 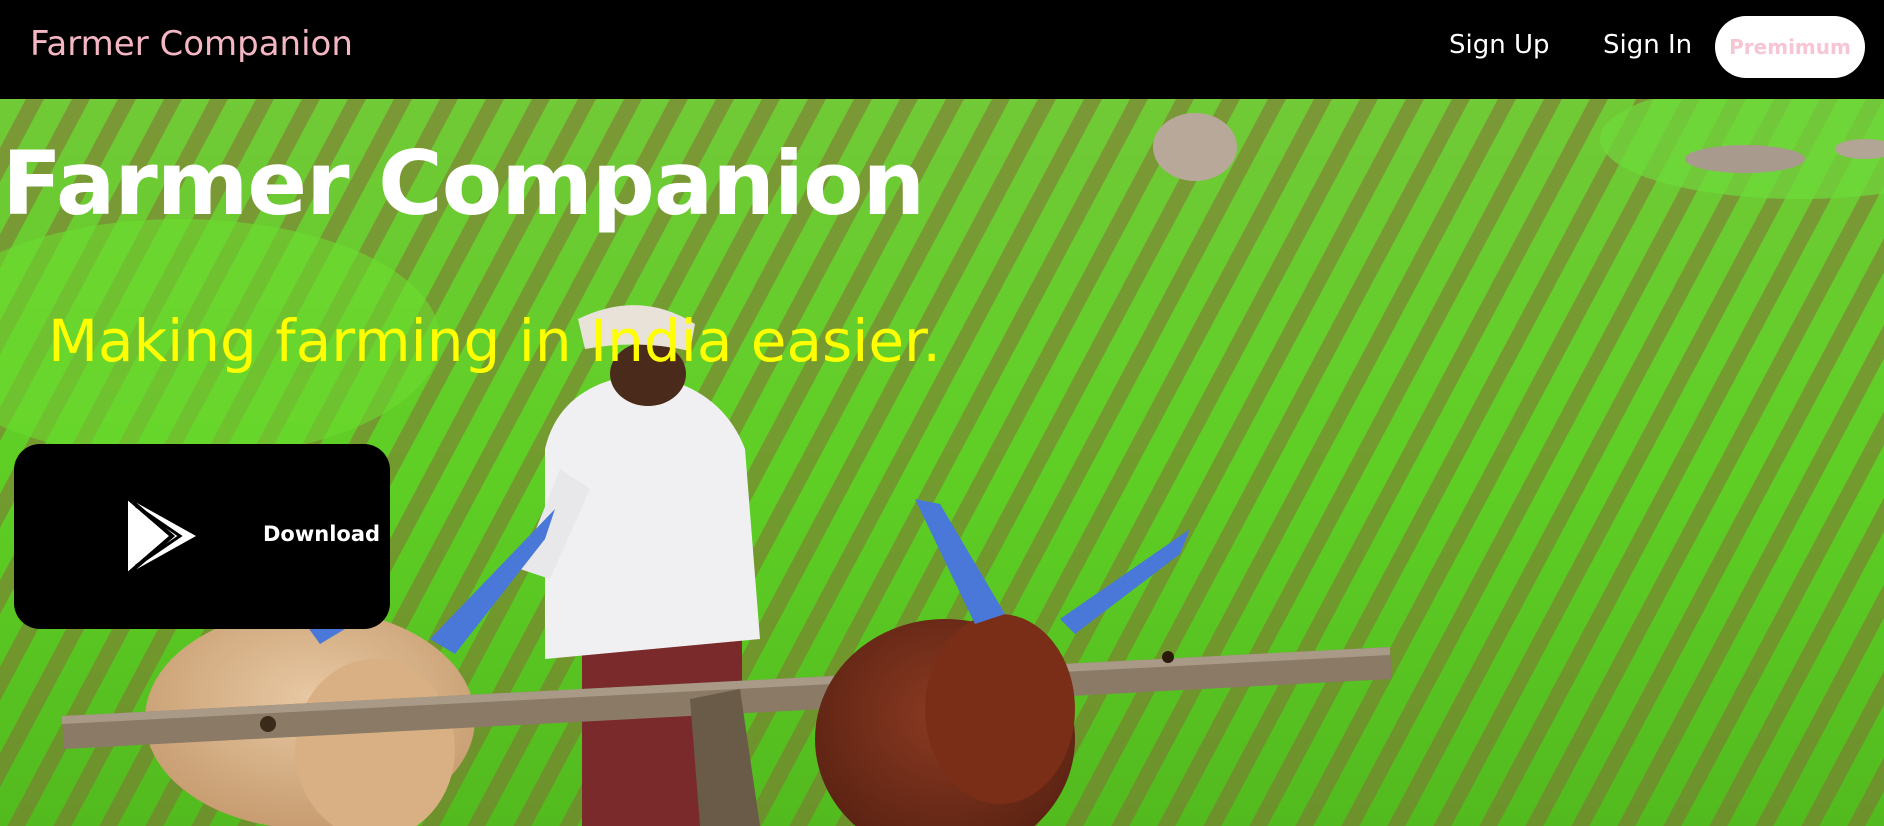 What do you see at coordinates (191, 44) in the screenshot?
I see `brand-logo-link: Farmer Companion` at bounding box center [191, 44].